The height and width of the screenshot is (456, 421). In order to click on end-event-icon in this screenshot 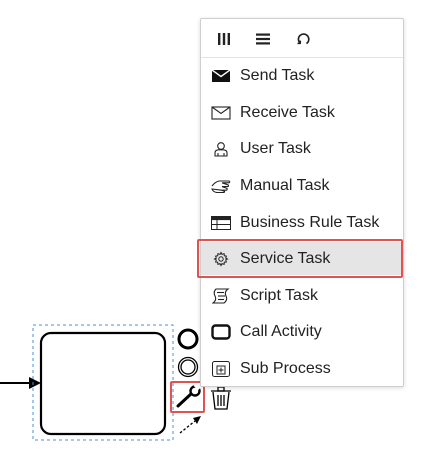, I will do `click(188, 339)`.